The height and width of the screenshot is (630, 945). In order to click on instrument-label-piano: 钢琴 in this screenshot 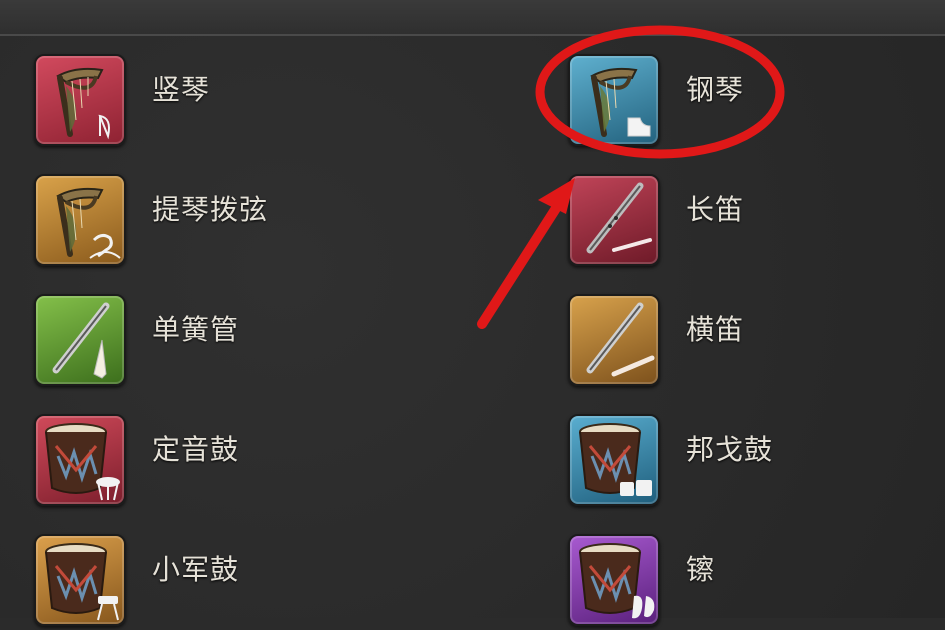, I will do `click(715, 89)`.